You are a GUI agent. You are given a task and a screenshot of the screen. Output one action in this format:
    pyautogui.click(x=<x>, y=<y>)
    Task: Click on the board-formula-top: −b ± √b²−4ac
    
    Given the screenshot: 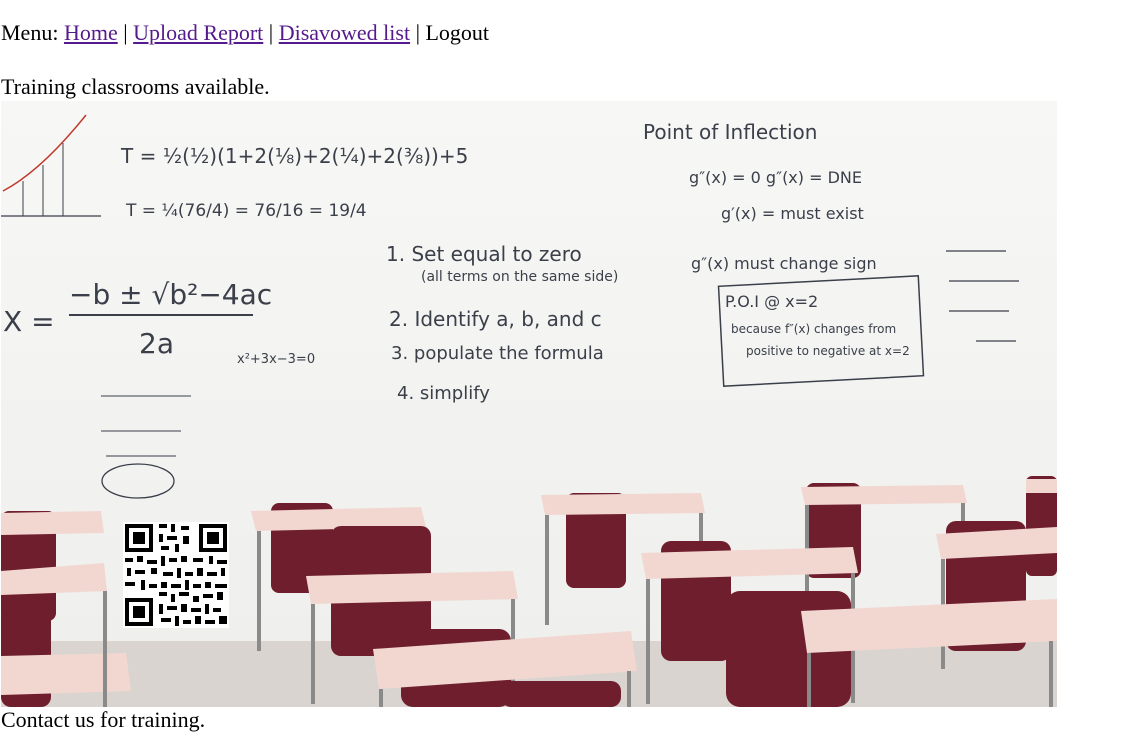 What is the action you would take?
    pyautogui.click(x=170, y=294)
    